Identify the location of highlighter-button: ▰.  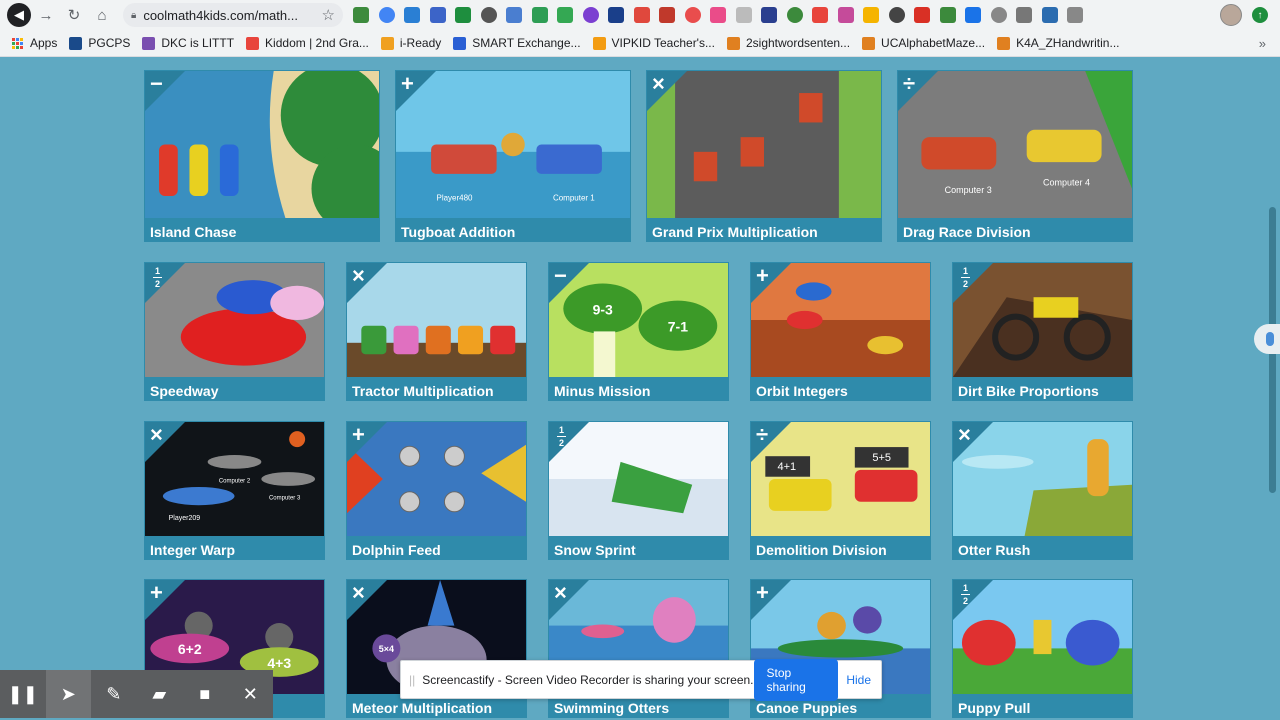
(160, 694).